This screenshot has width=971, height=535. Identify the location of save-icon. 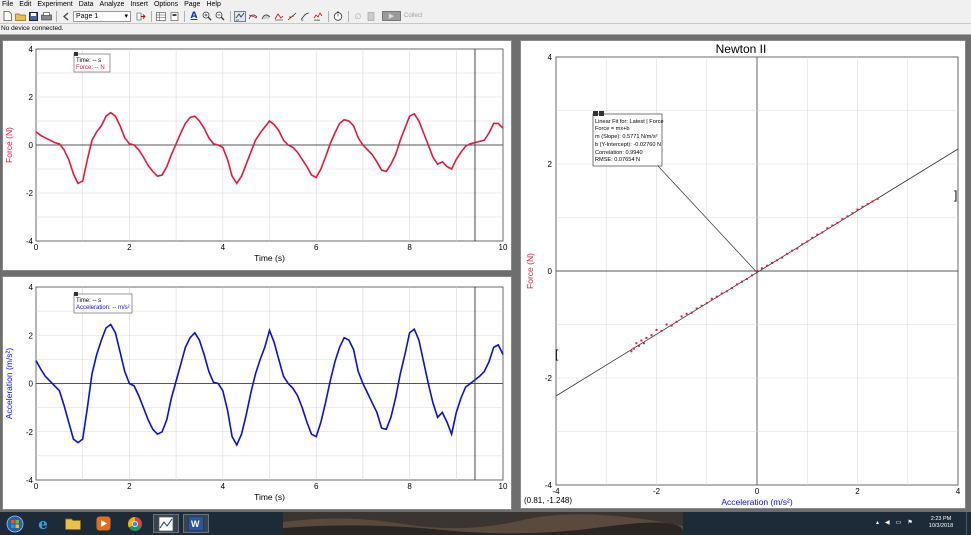
(33, 16).